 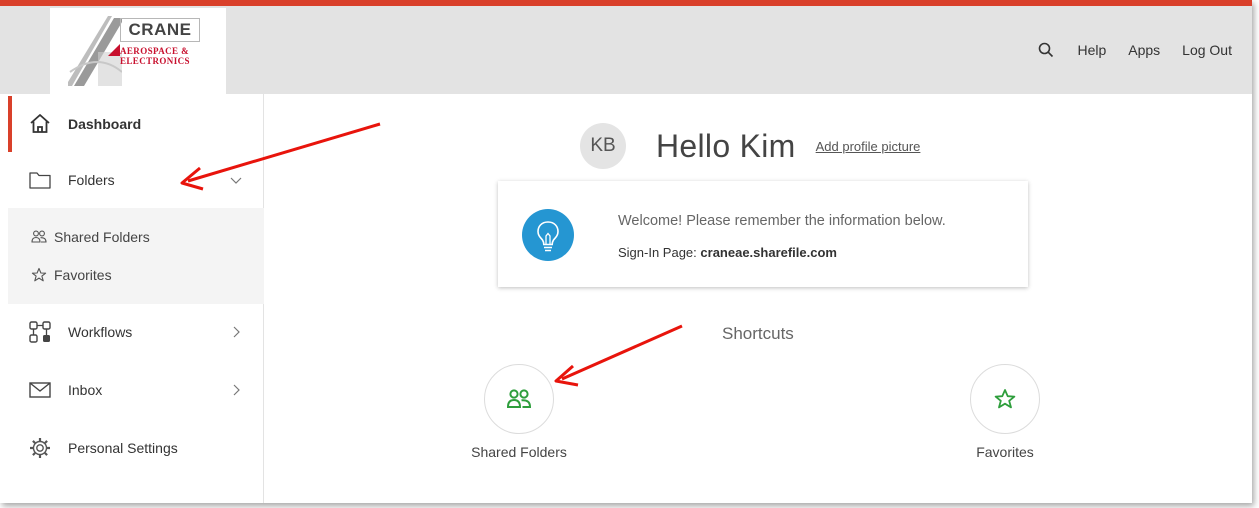 What do you see at coordinates (236, 180) in the screenshot?
I see `chevron-down-icon` at bounding box center [236, 180].